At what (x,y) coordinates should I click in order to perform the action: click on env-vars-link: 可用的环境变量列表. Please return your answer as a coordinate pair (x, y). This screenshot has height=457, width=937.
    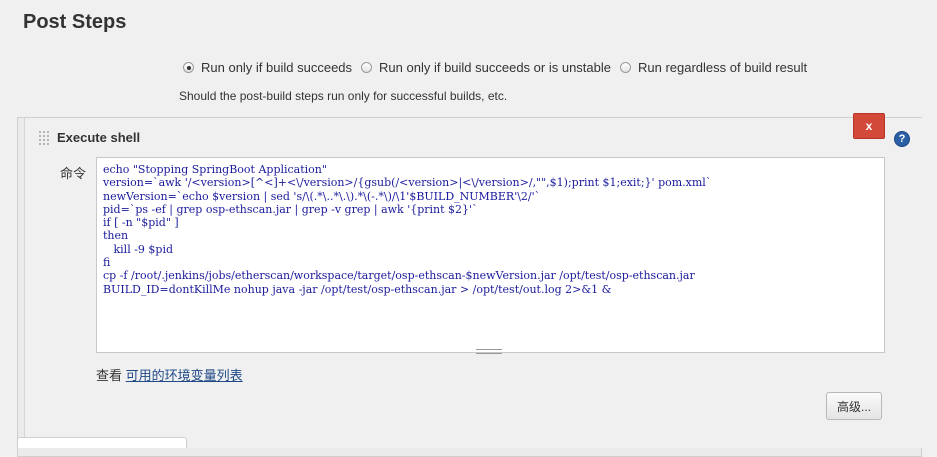
    Looking at the image, I should click on (184, 375).